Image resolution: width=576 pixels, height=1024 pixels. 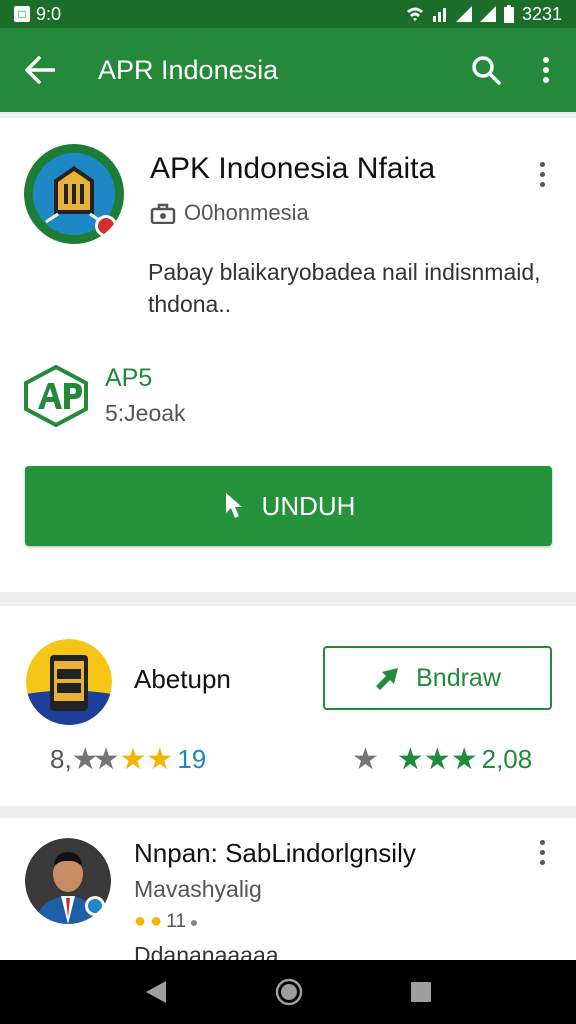 What do you see at coordinates (129, 378) in the screenshot?
I see `apk-label: AP5` at bounding box center [129, 378].